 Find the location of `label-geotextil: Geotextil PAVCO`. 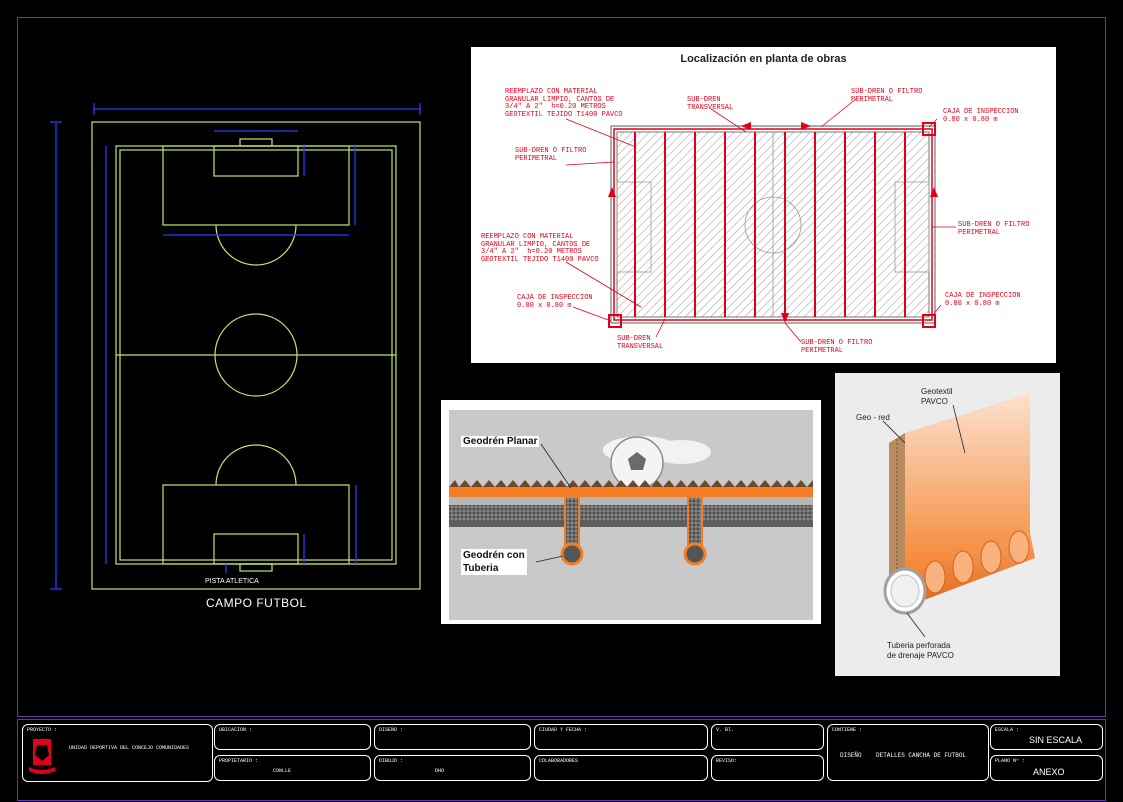

label-geotextil: Geotextil PAVCO is located at coordinates (937, 396).